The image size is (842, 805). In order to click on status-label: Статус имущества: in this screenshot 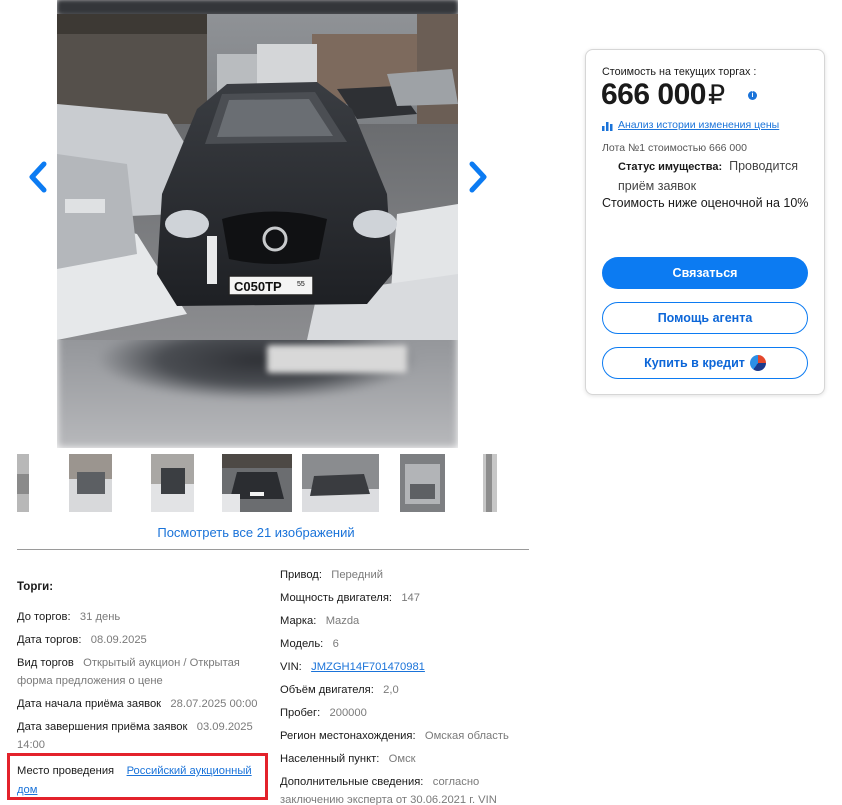, I will do `click(670, 167)`.